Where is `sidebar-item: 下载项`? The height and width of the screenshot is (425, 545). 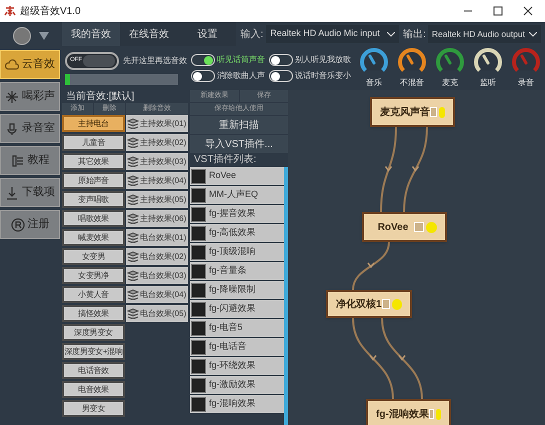 sidebar-item: 下载项 is located at coordinates (30, 192).